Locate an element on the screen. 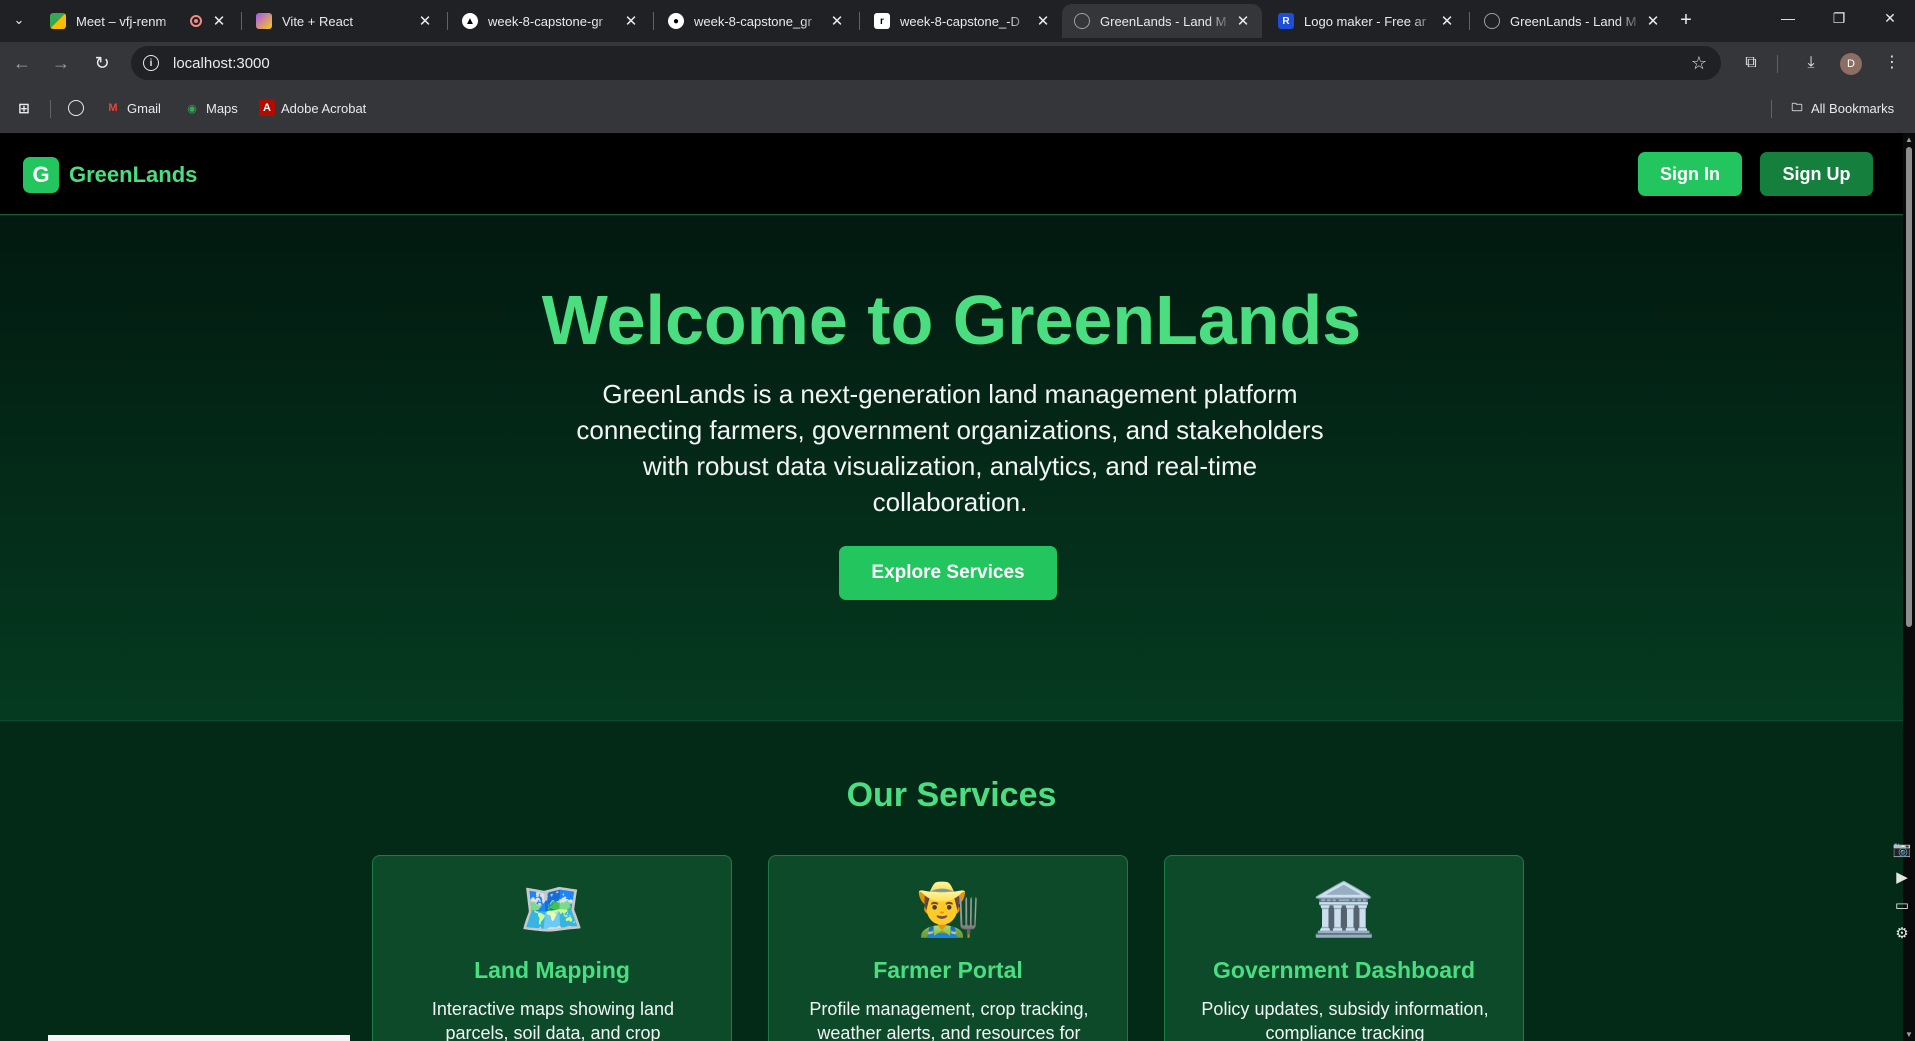  browser-toolbar: ← → ↻ i localhost:3000 ☆ ⧉ ⤓ D ⋮ is located at coordinates (957, 63).